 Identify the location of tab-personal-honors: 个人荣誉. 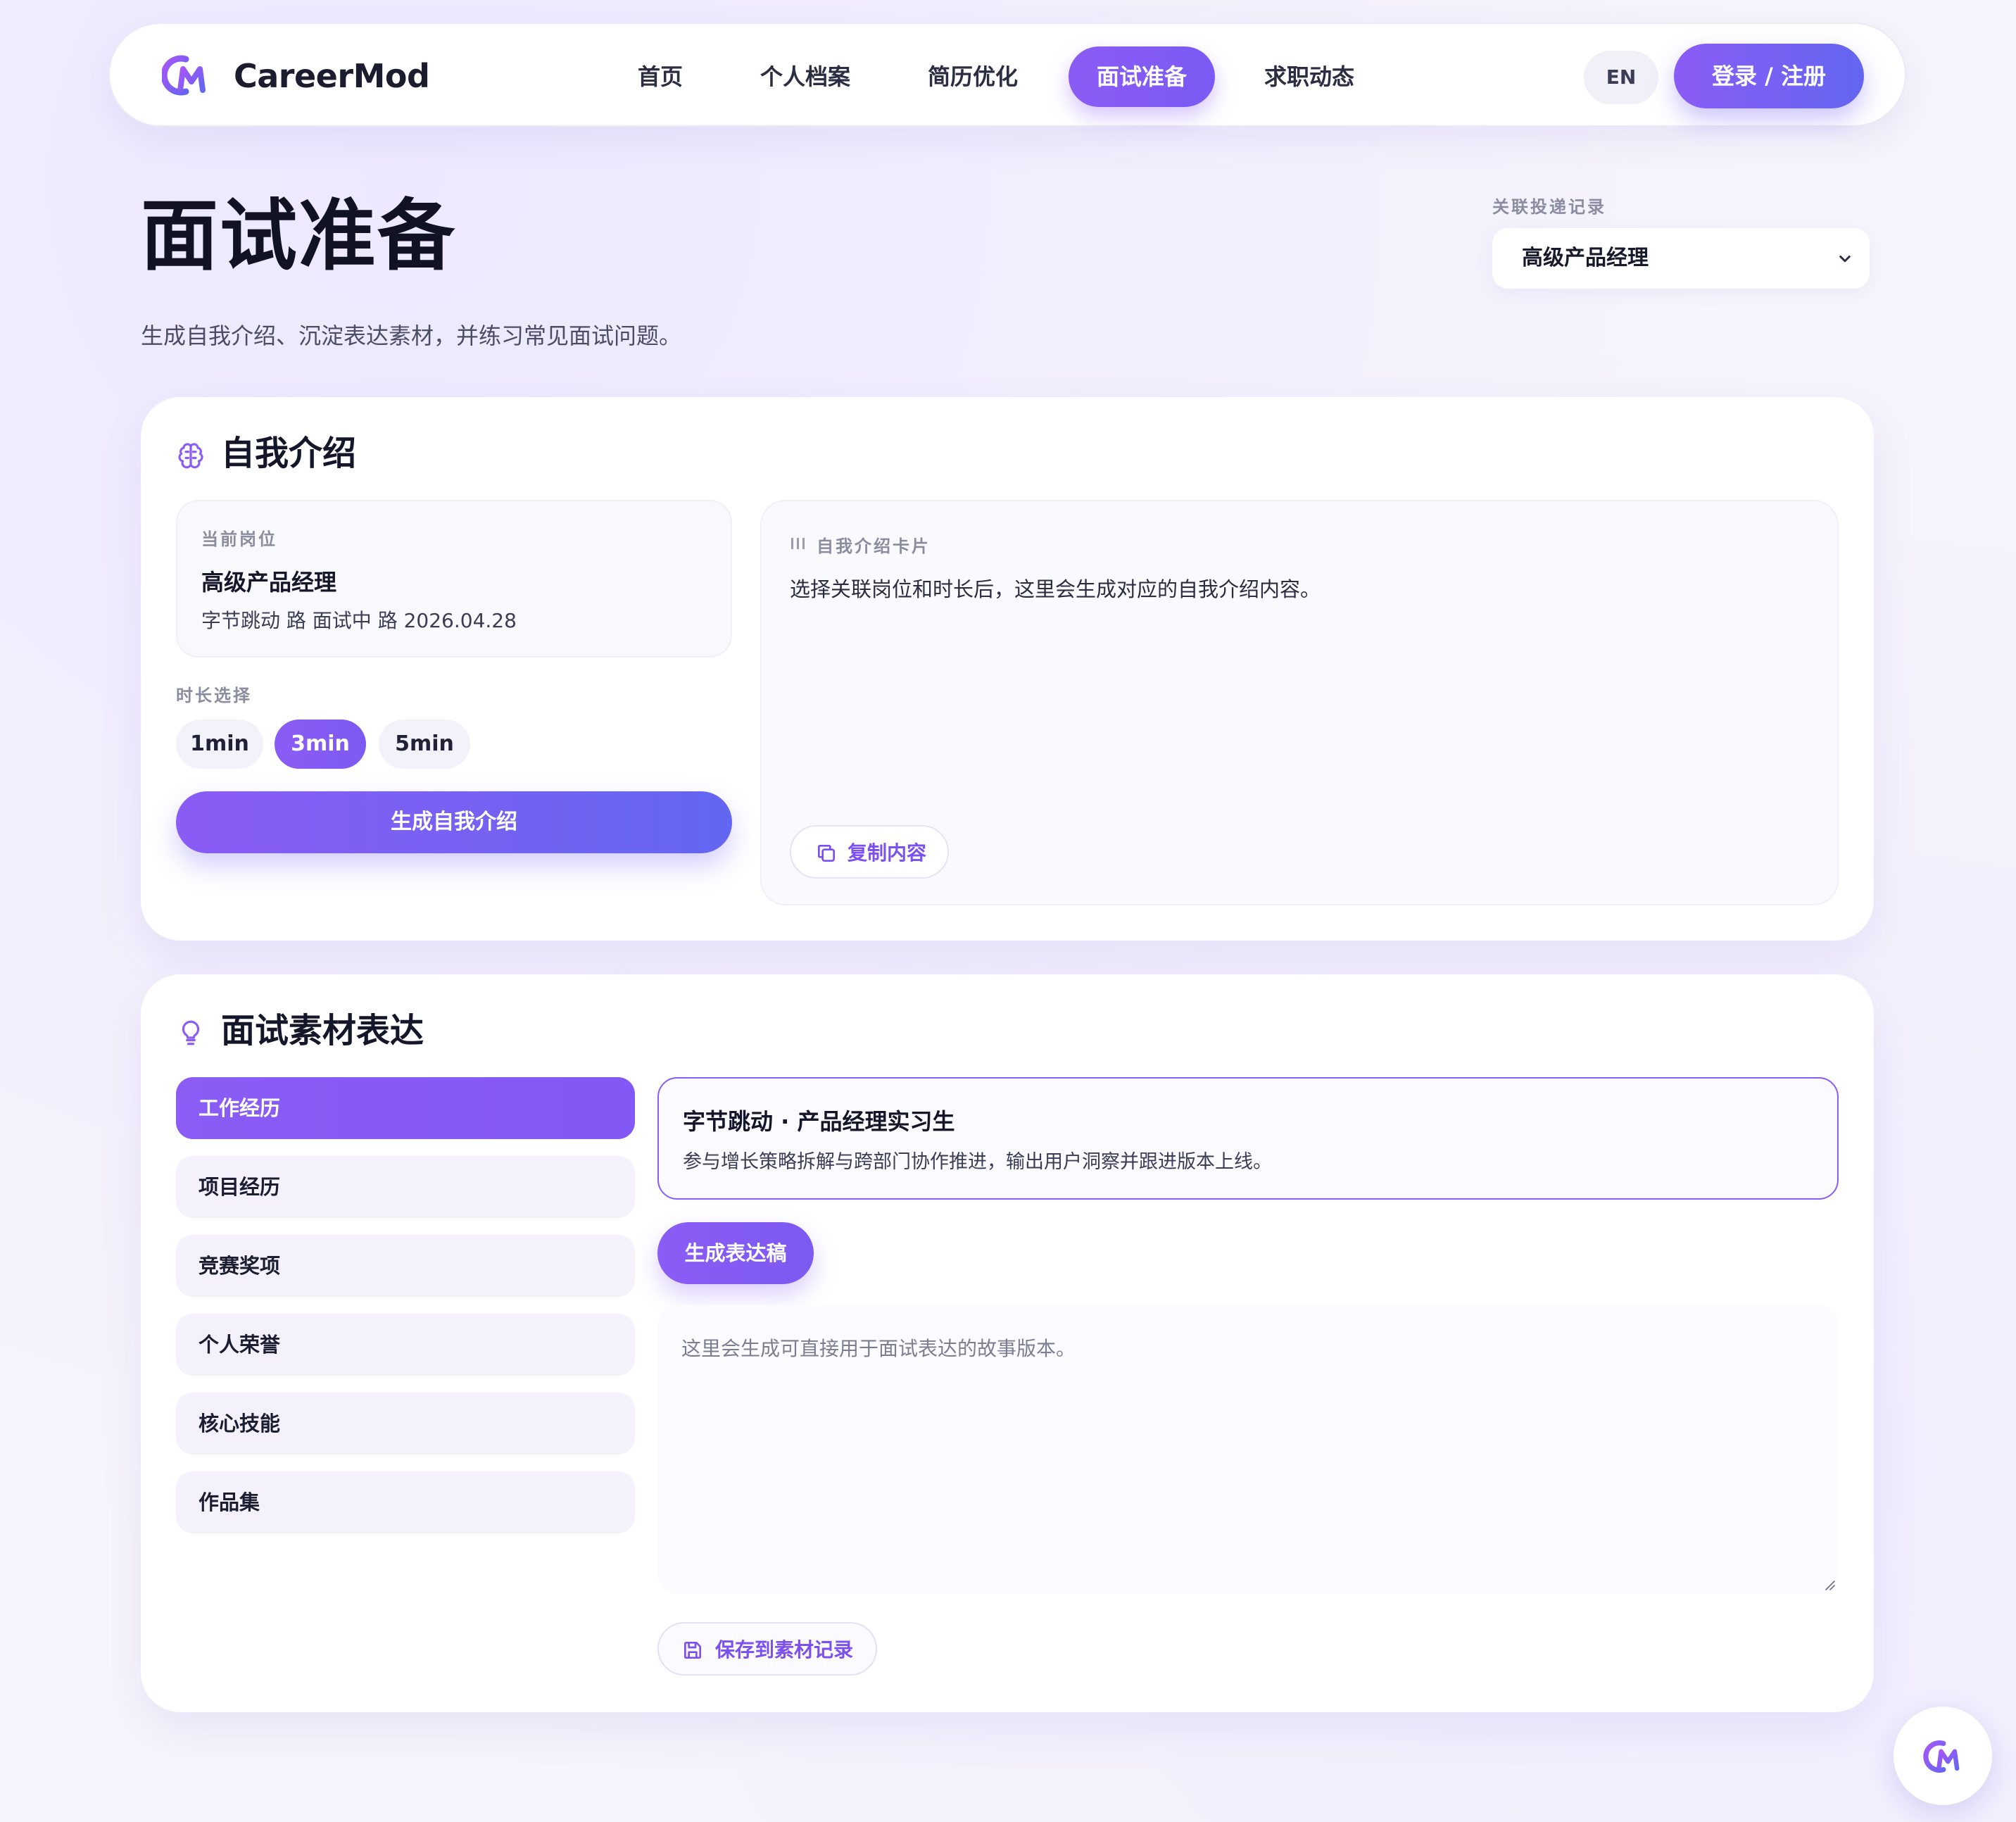
(406, 1345).